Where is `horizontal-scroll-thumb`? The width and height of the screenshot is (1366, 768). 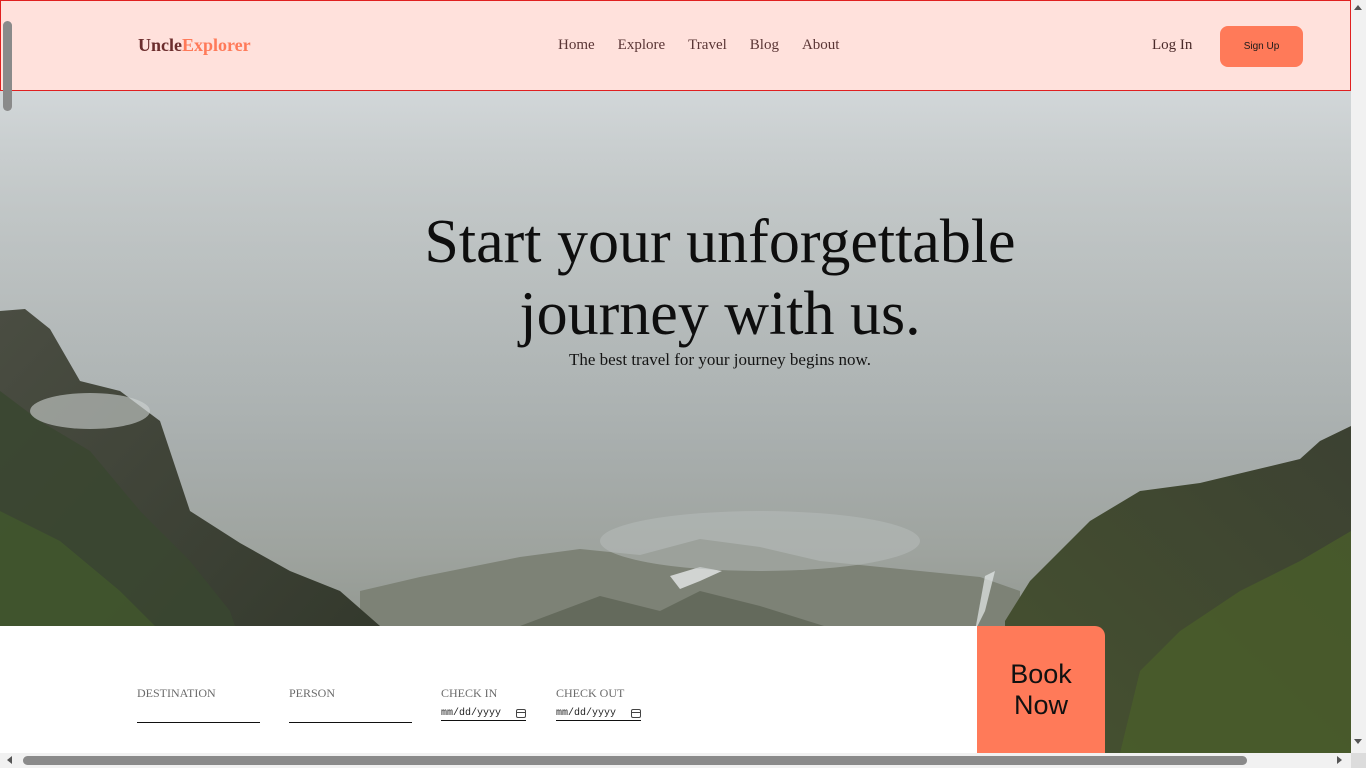 horizontal-scroll-thumb is located at coordinates (635, 760).